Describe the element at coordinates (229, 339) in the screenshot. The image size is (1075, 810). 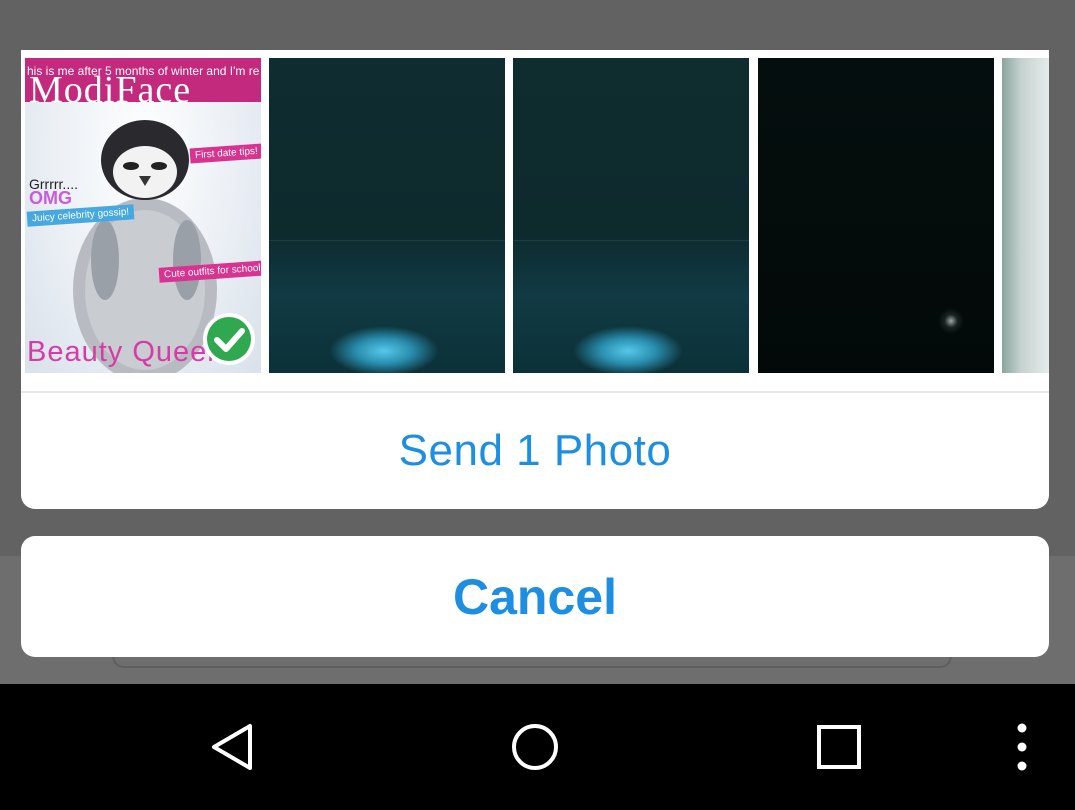
I see `selected-check-icon` at that location.